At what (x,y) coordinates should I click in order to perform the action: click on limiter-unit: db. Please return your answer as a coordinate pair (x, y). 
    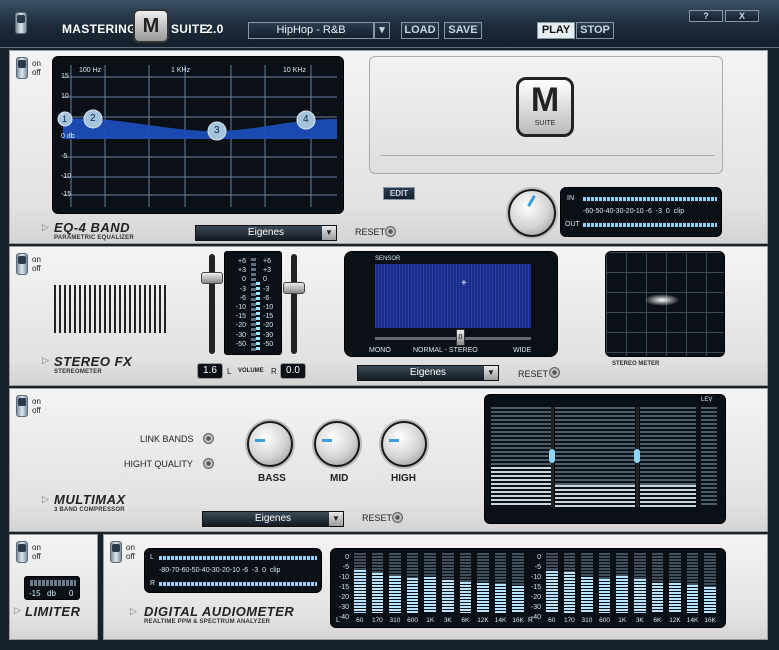
    Looking at the image, I should click on (51, 593).